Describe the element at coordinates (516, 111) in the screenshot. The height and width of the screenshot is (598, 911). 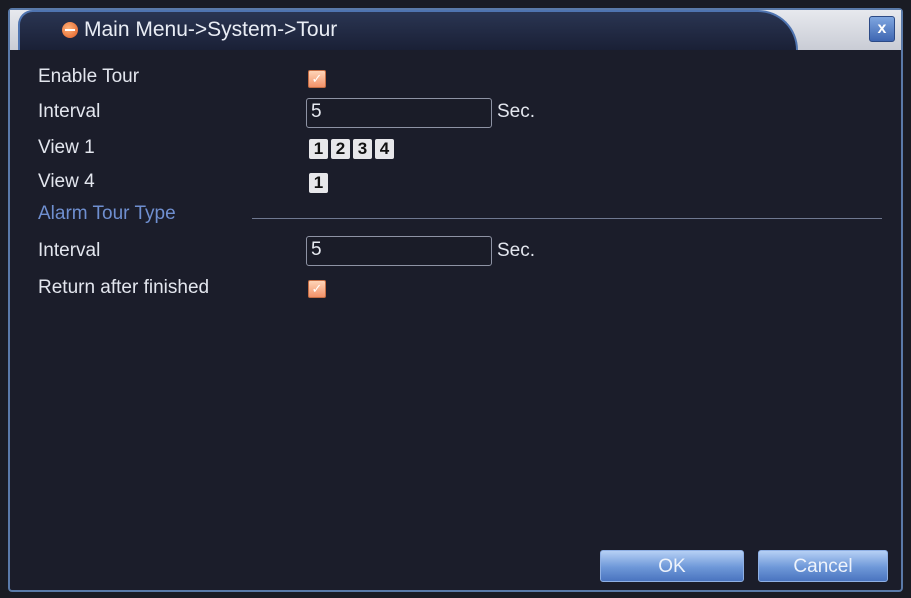
I see `interval-unit: Sec.` at that location.